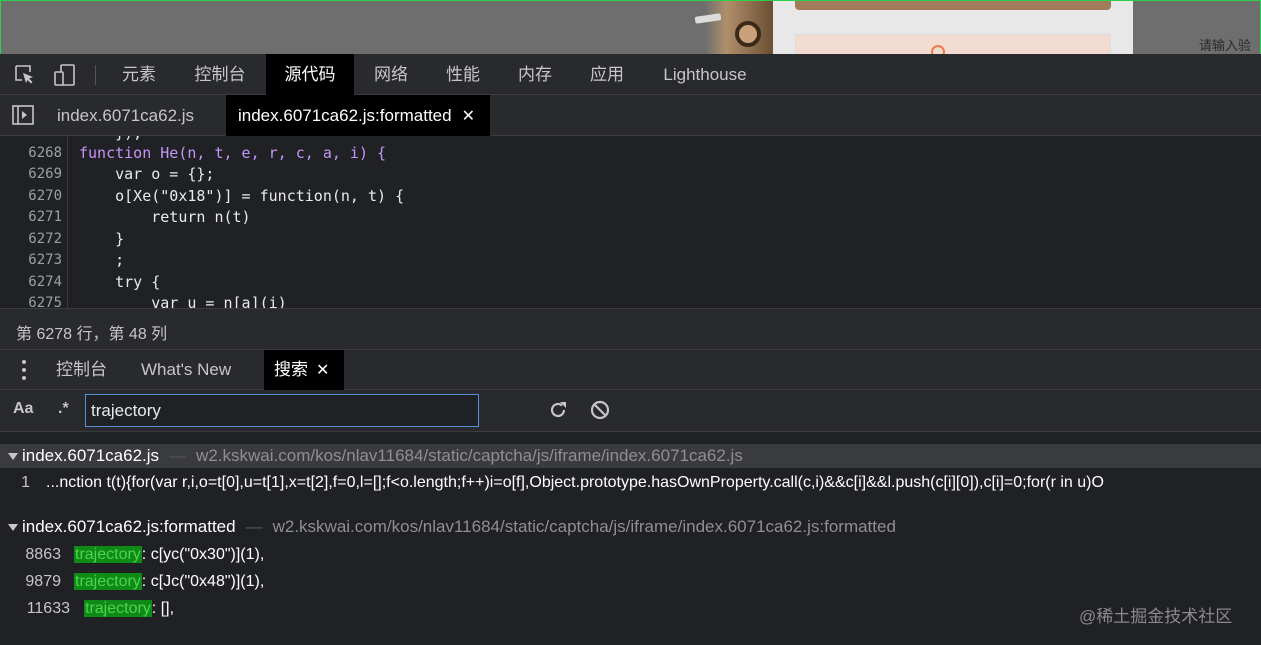 The height and width of the screenshot is (645, 1261). What do you see at coordinates (45, 217) in the screenshot?
I see `line-number: 6271` at bounding box center [45, 217].